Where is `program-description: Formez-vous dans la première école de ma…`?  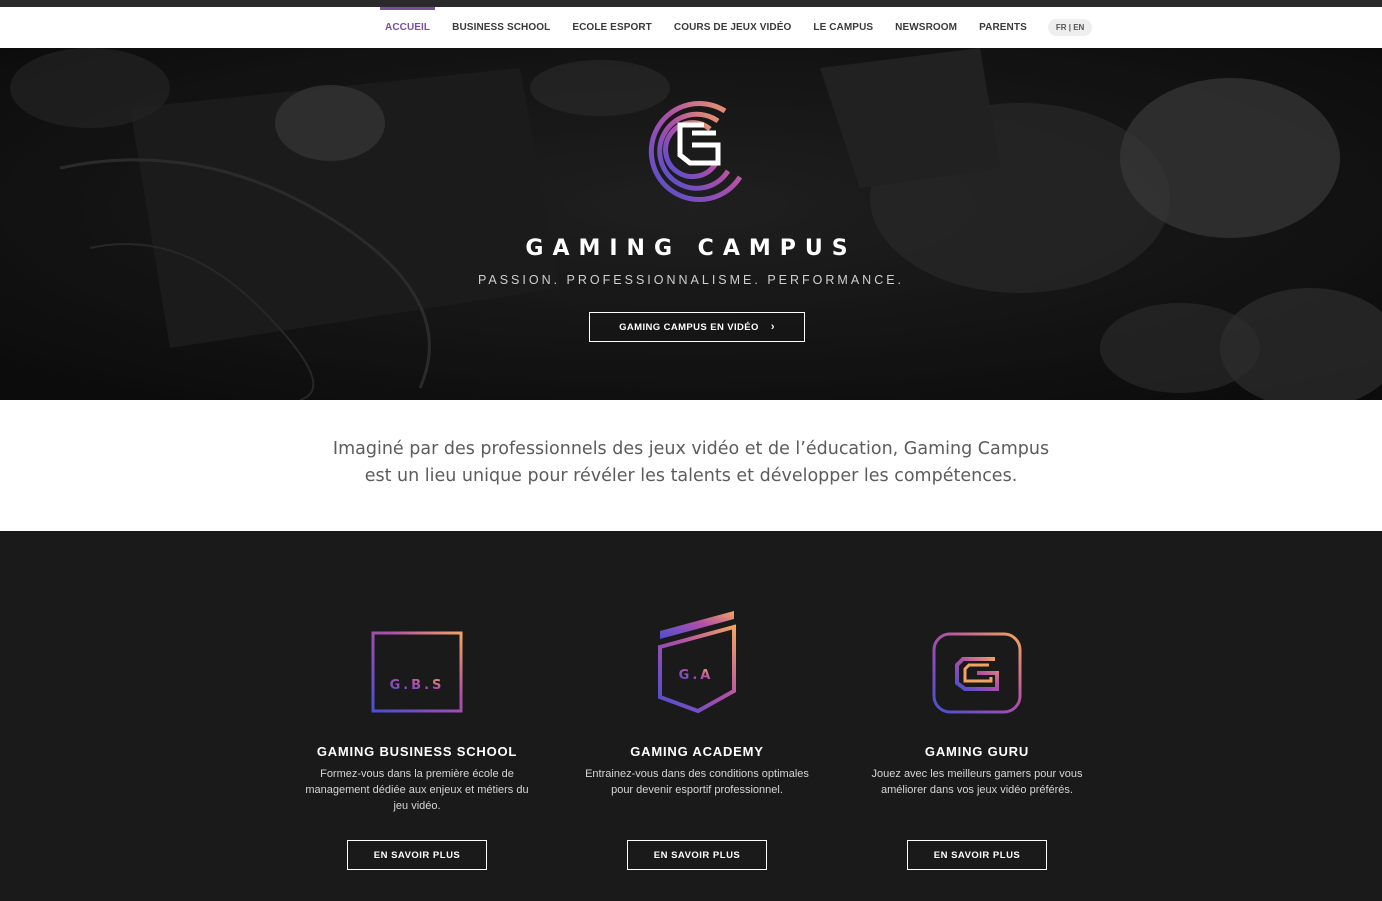
program-description: Formez-vous dans la première école de ma… is located at coordinates (417, 790).